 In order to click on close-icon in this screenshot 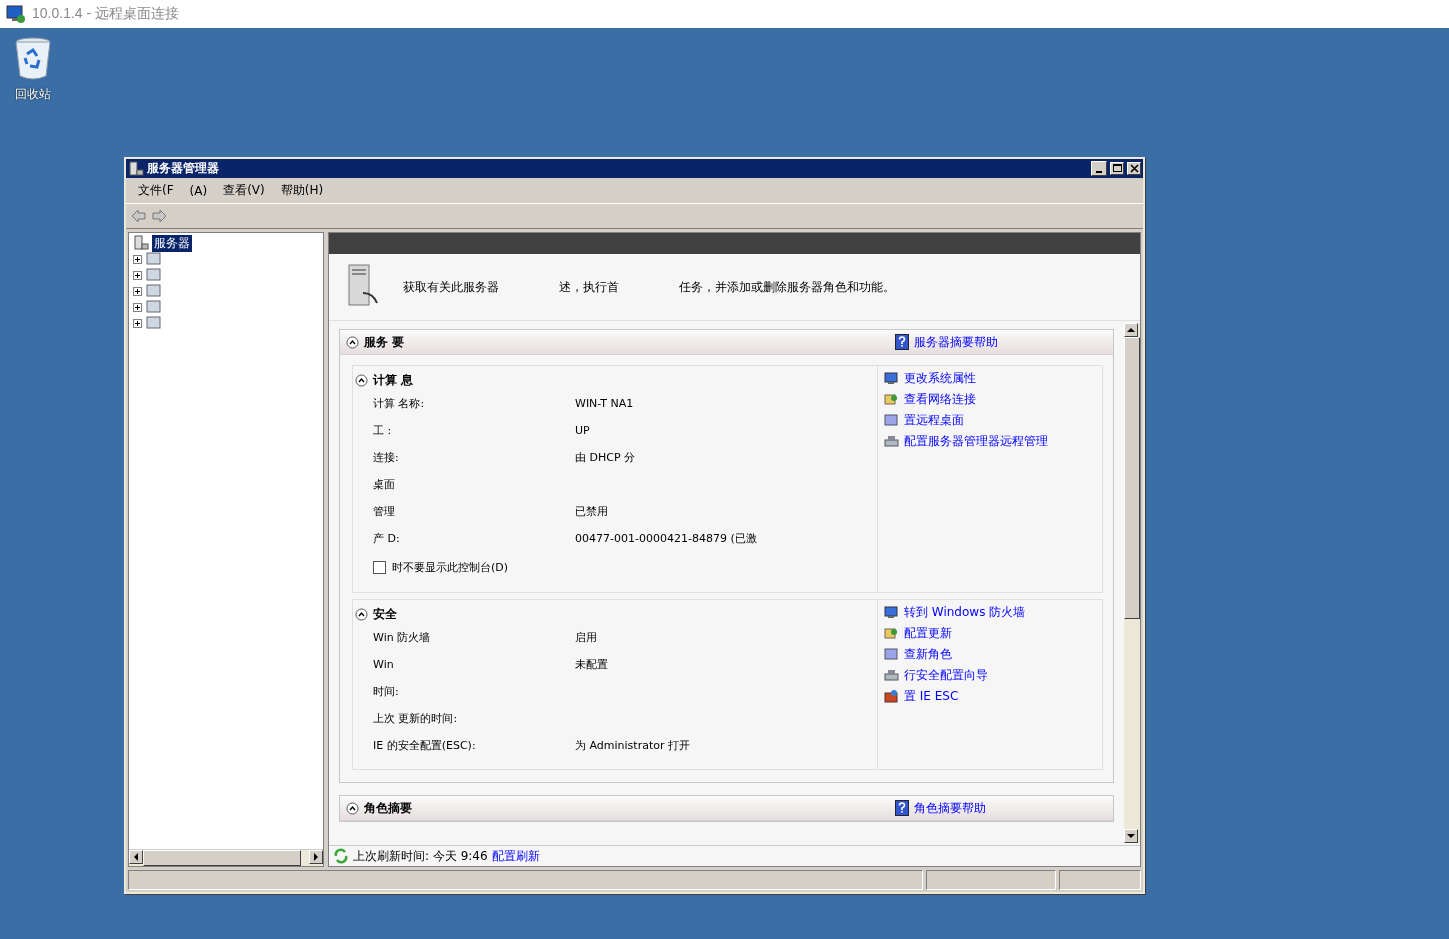, I will do `click(1134, 168)`.